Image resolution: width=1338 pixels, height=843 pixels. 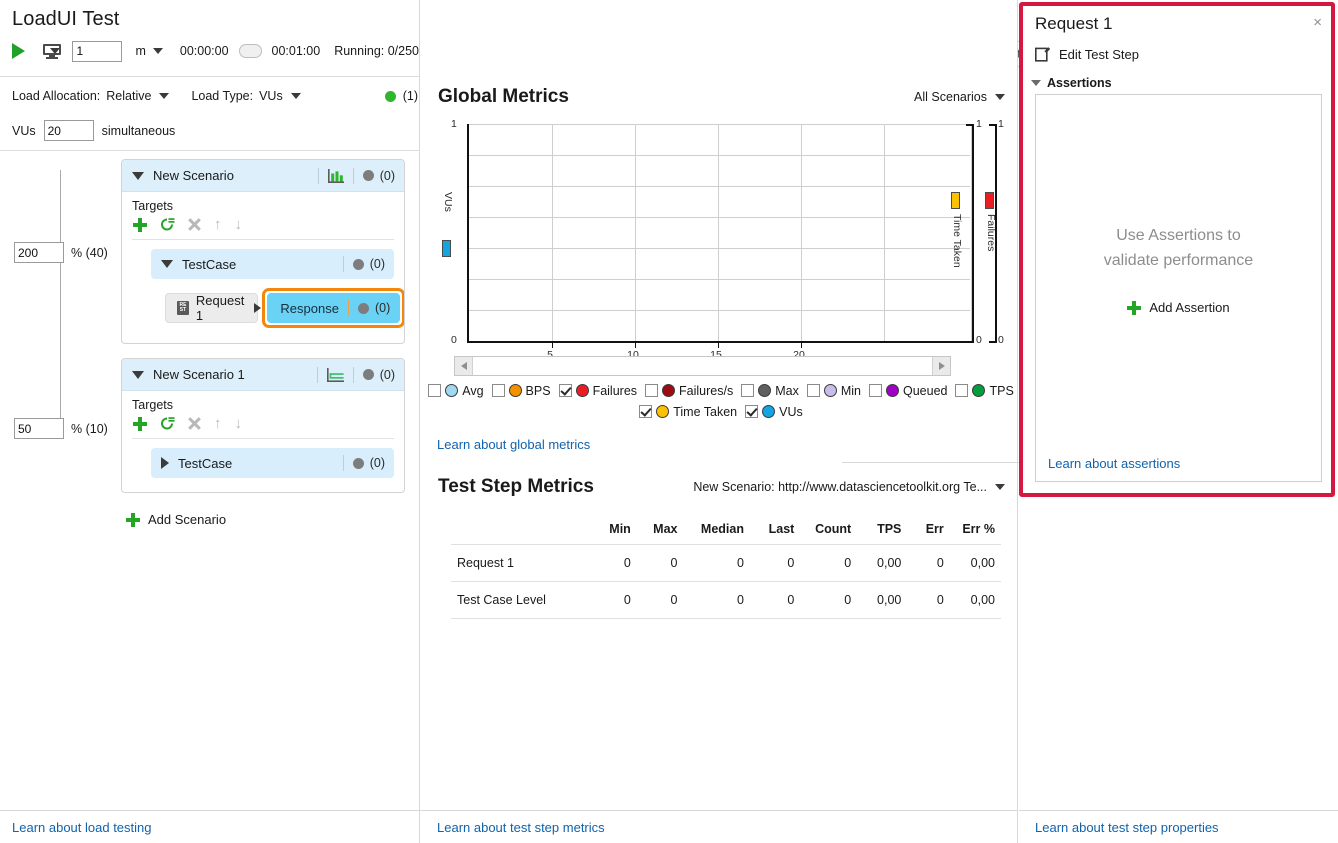 What do you see at coordinates (97, 51) in the screenshot?
I see `limit-value-input` at bounding box center [97, 51].